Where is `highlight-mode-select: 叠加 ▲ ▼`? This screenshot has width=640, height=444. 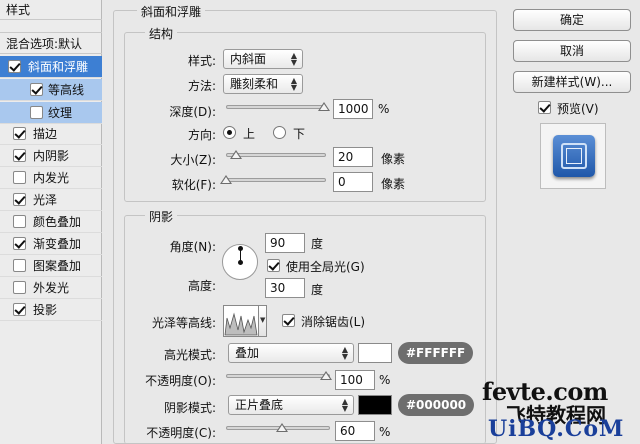 highlight-mode-select: 叠加 ▲ ▼ is located at coordinates (291, 353).